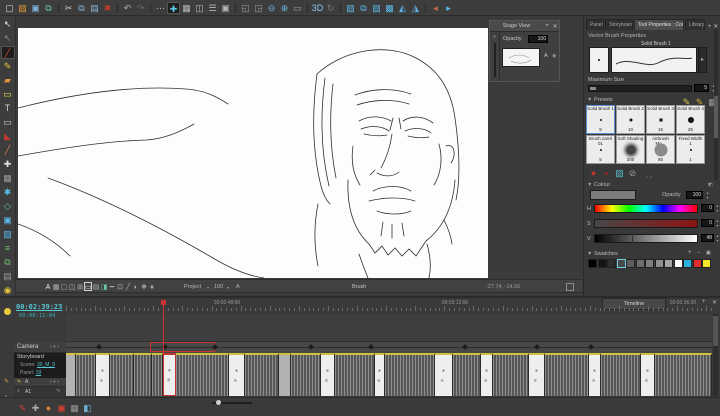  What do you see at coordinates (715, 355) in the screenshot?
I see `timeline-scrollbar` at bounding box center [715, 355].